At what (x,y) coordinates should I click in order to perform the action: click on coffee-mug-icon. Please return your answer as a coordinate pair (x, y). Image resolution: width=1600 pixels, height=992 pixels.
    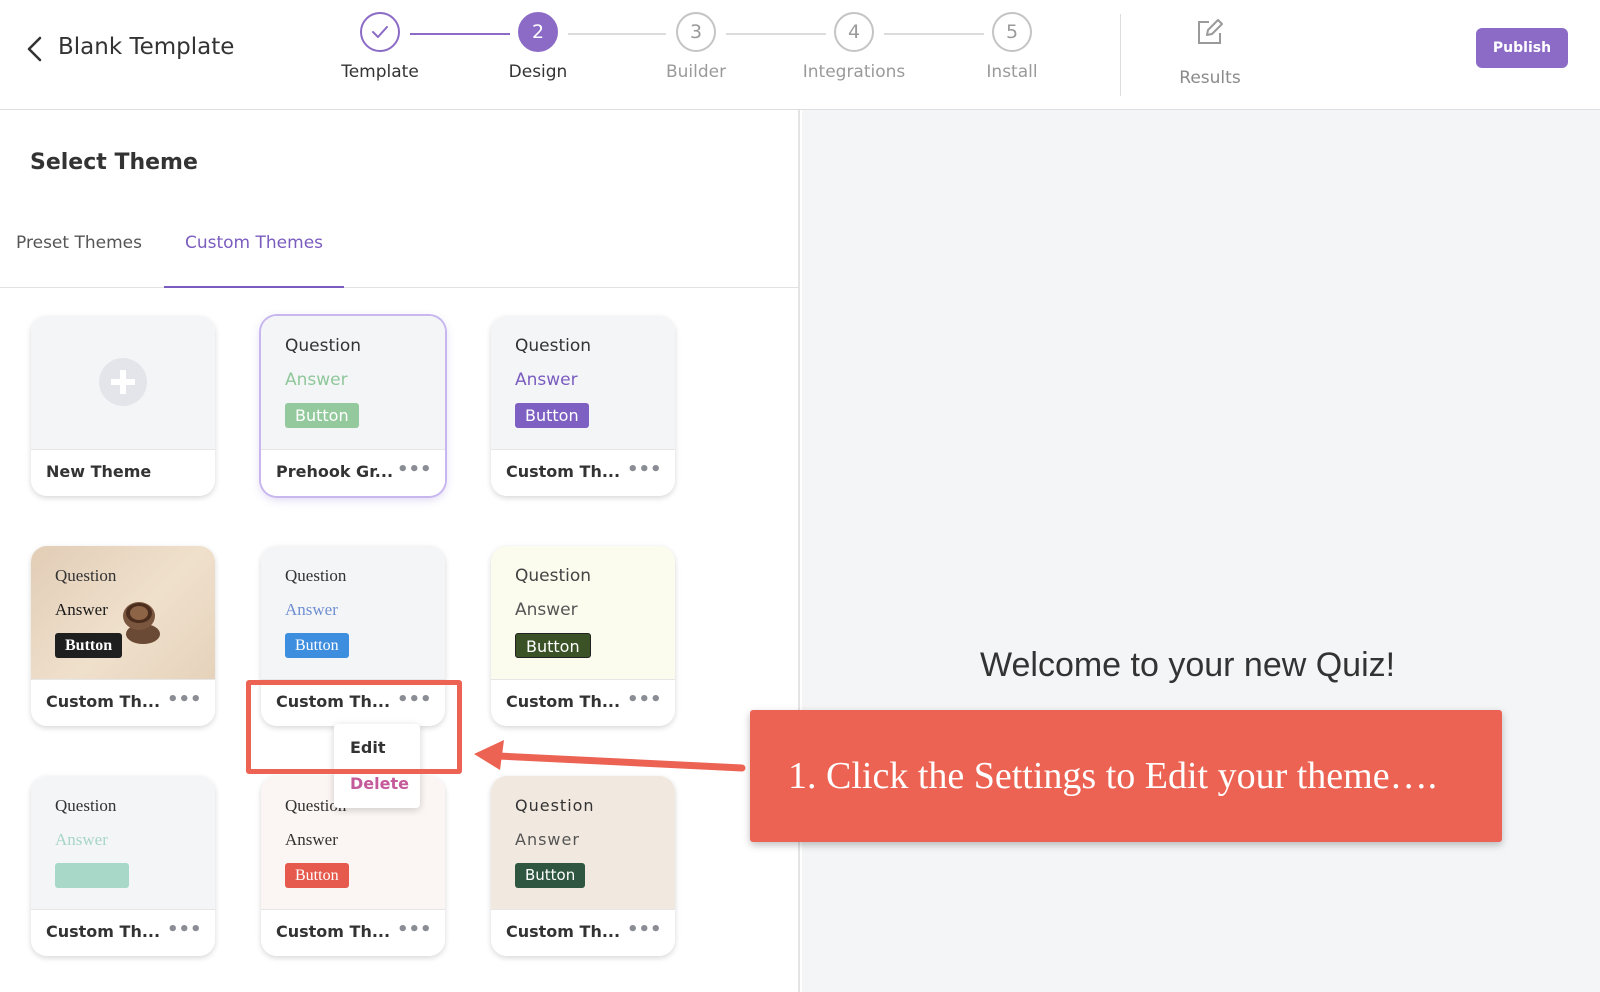
    Looking at the image, I should click on (141, 623).